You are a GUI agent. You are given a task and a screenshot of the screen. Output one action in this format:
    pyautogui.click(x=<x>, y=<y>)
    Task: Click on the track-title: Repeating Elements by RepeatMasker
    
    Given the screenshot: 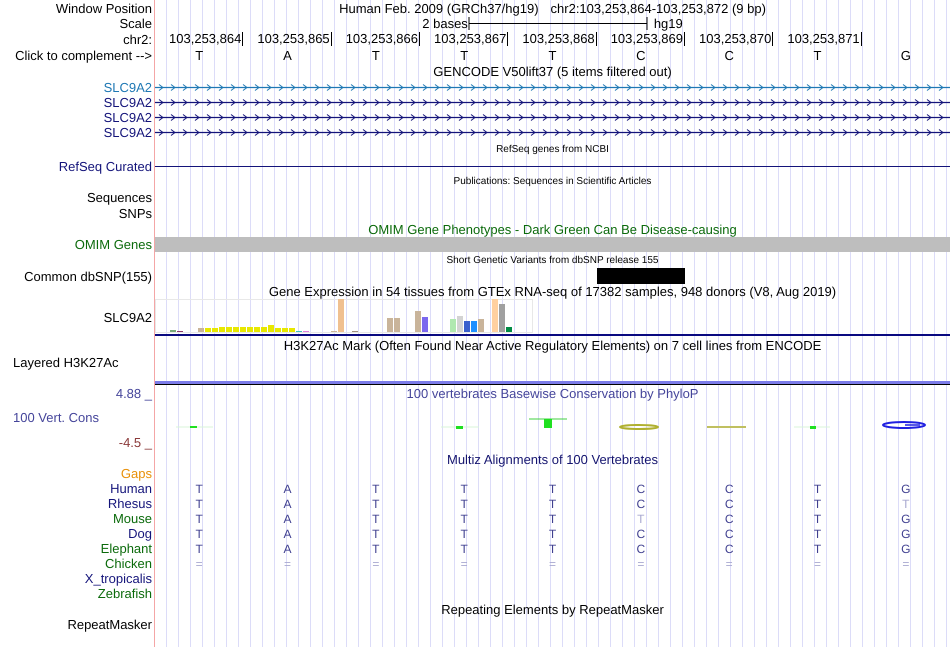 What is the action you would take?
    pyautogui.click(x=552, y=609)
    